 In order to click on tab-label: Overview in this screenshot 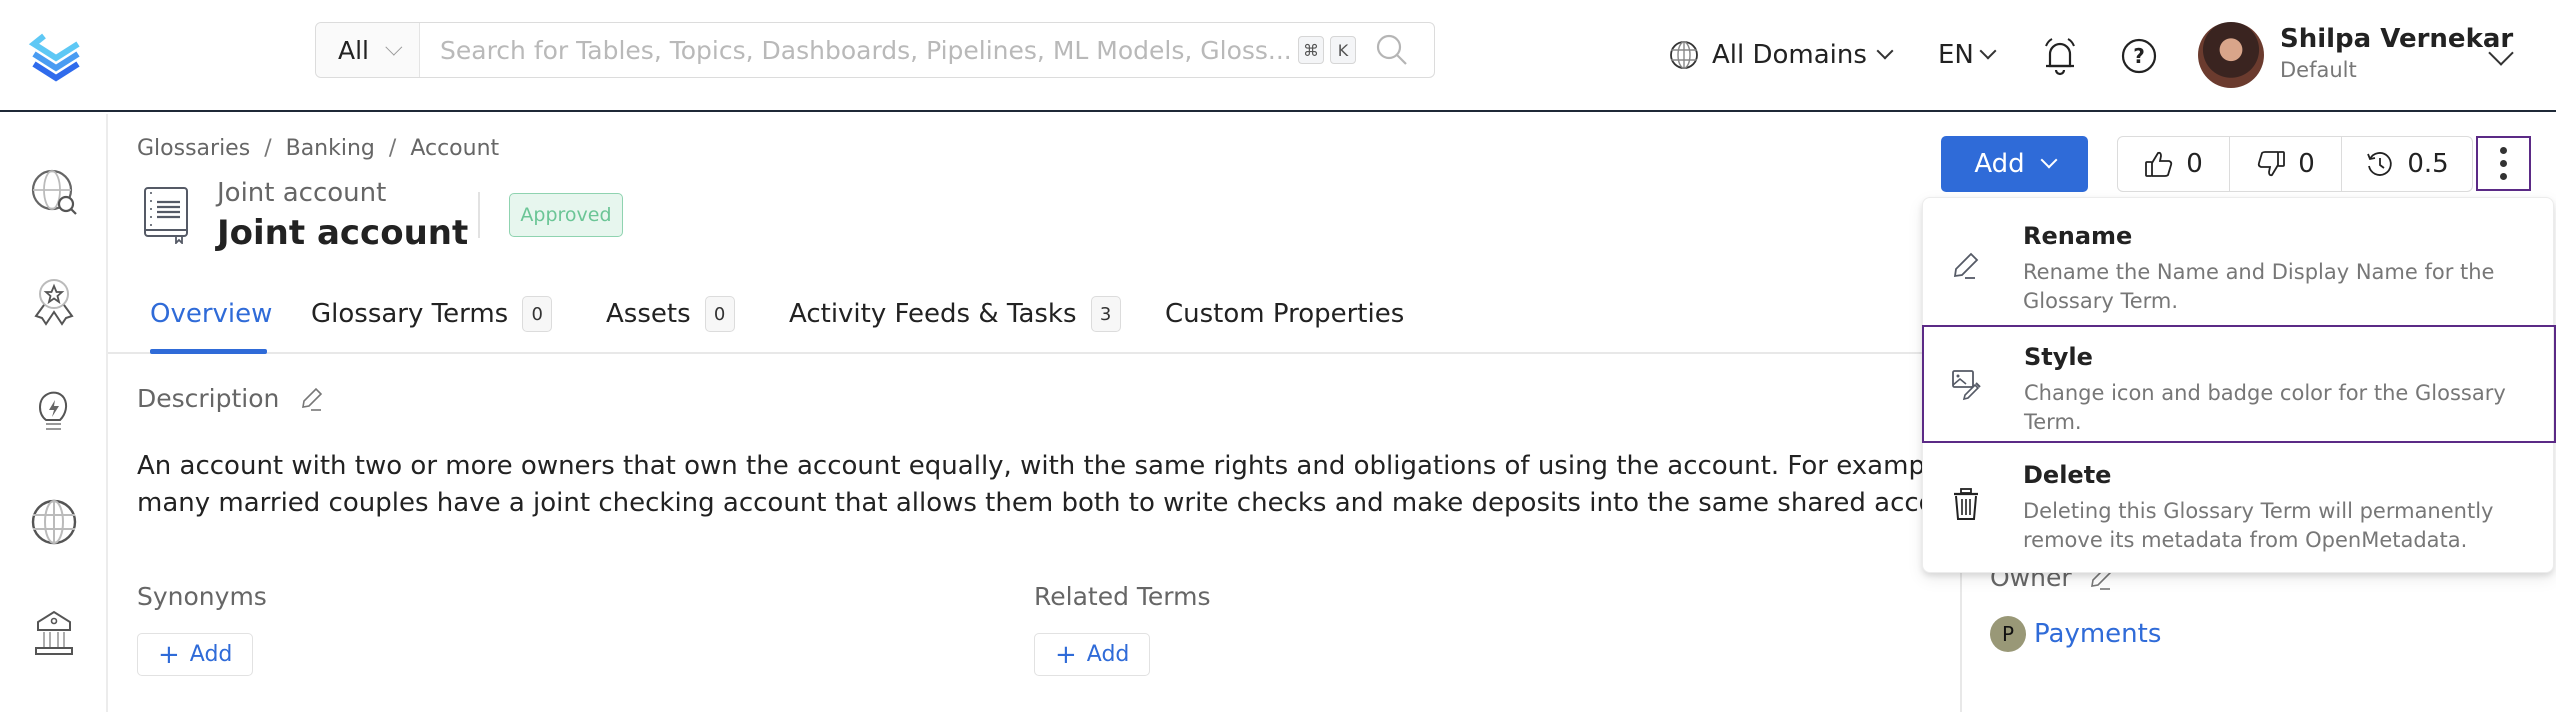, I will do `click(211, 314)`.